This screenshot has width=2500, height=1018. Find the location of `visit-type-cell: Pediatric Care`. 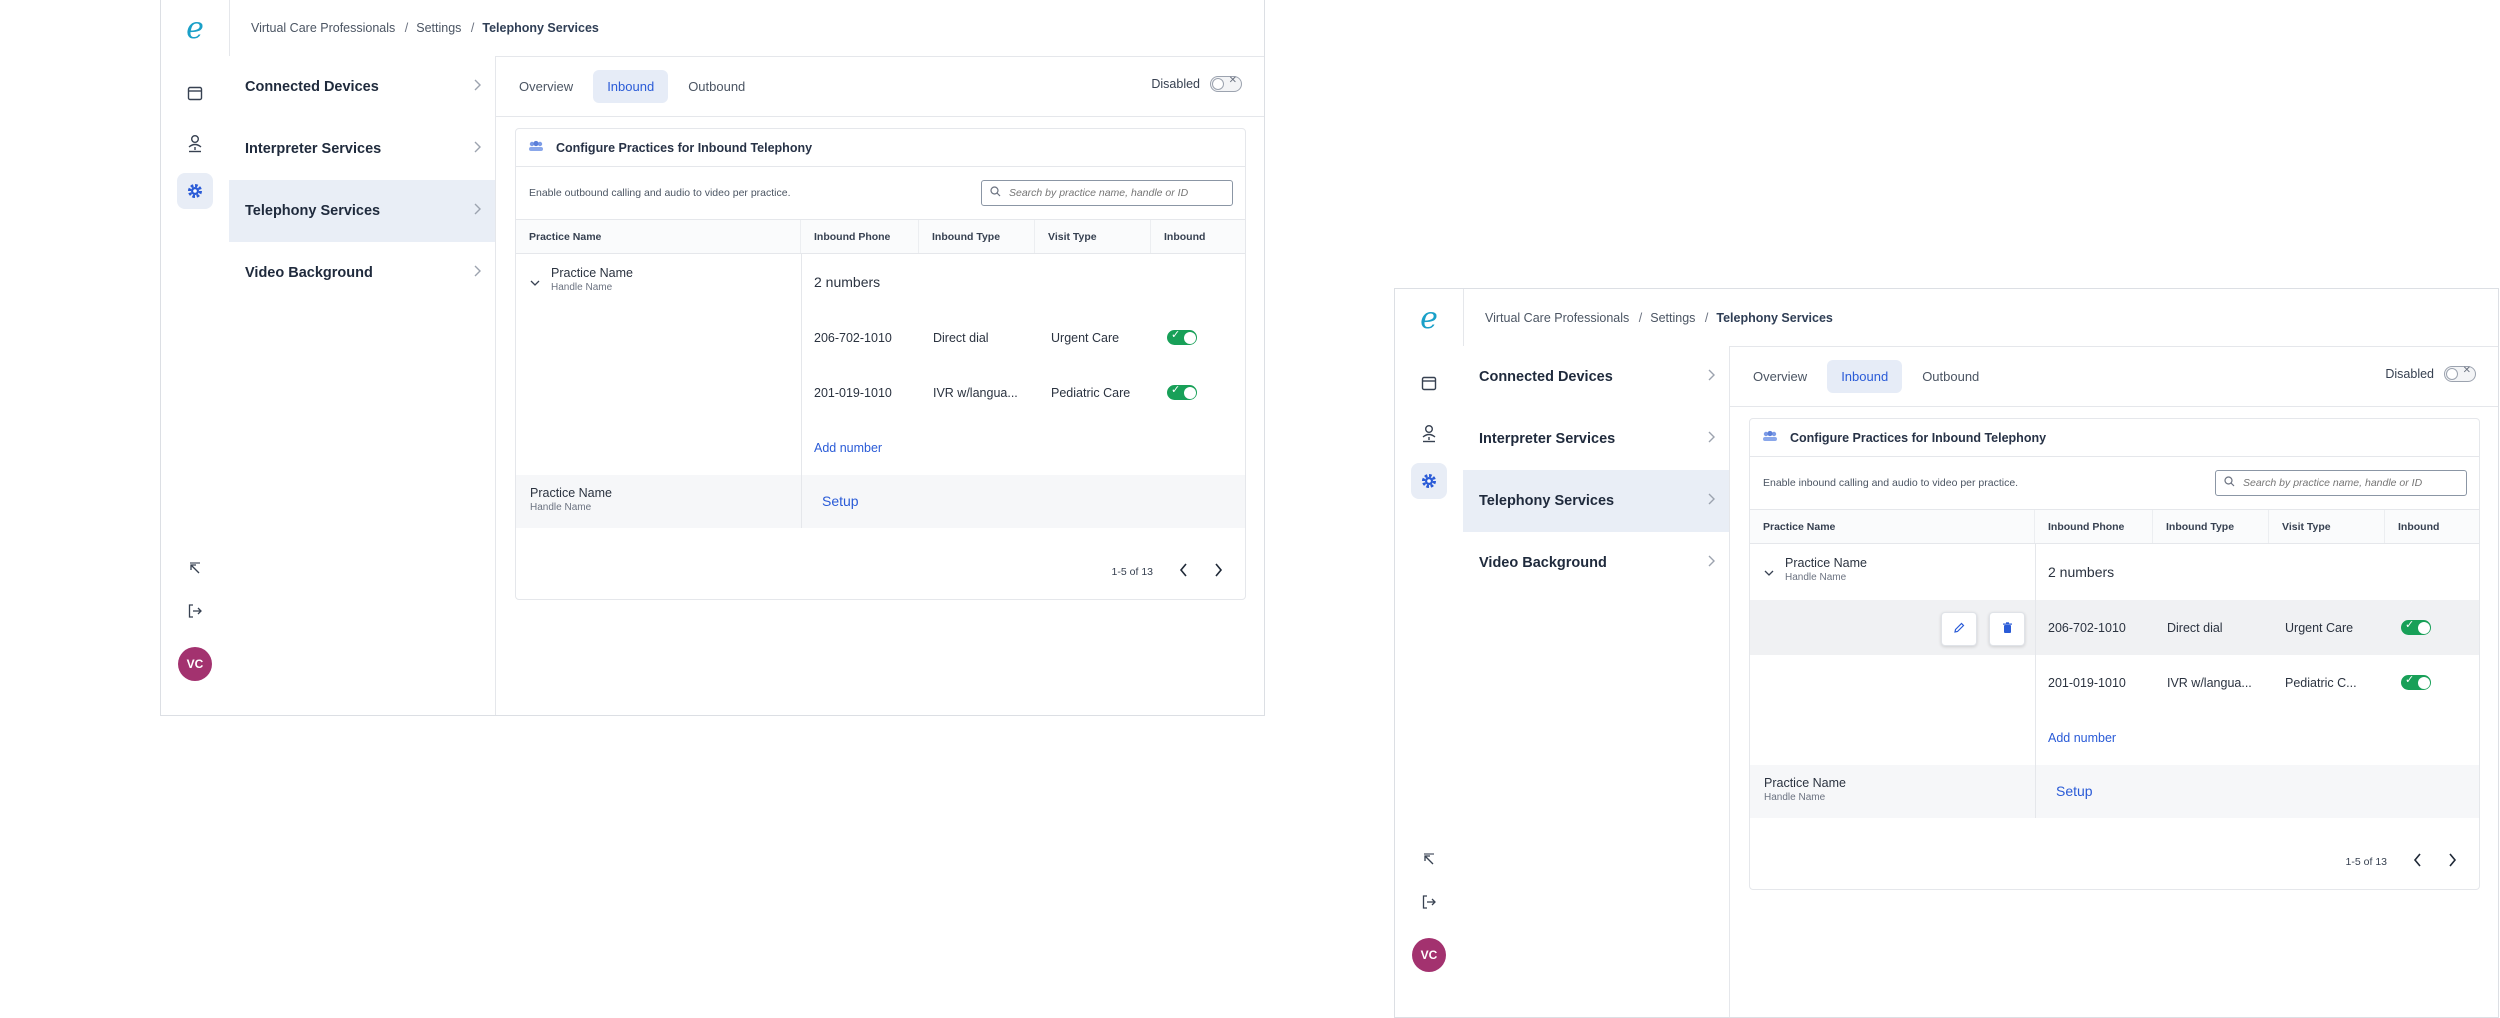

visit-type-cell: Pediatric Care is located at coordinates (1091, 392).